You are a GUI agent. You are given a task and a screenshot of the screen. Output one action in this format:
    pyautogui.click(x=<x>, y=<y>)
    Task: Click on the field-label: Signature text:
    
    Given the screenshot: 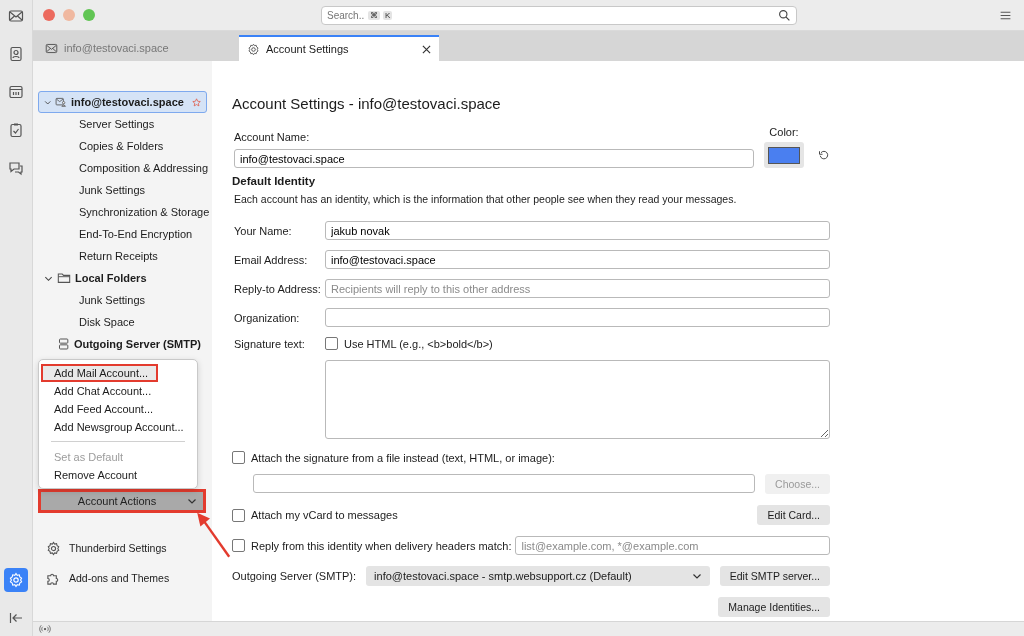 What is the action you would take?
    pyautogui.click(x=270, y=343)
    